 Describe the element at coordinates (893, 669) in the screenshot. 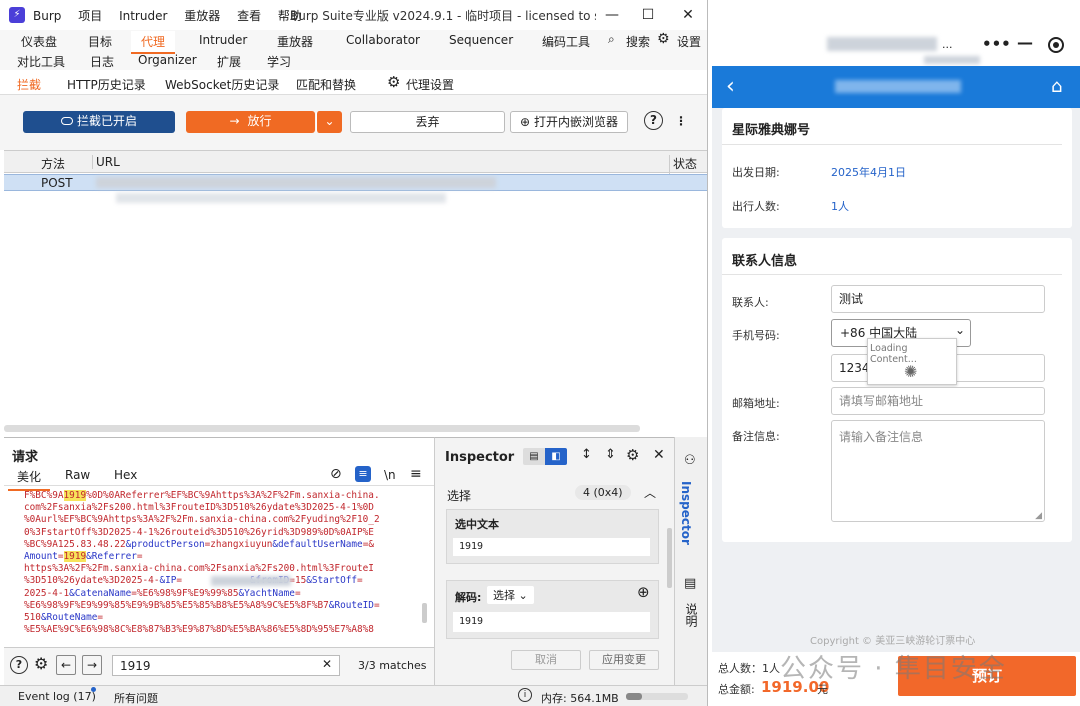

I see `watermark: 公众号 · 隼目安全` at that location.